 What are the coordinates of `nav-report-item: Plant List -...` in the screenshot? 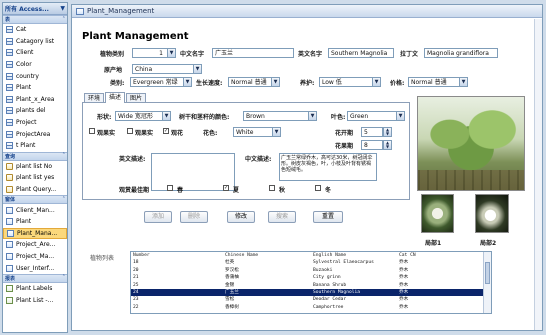 It's located at (35, 300).